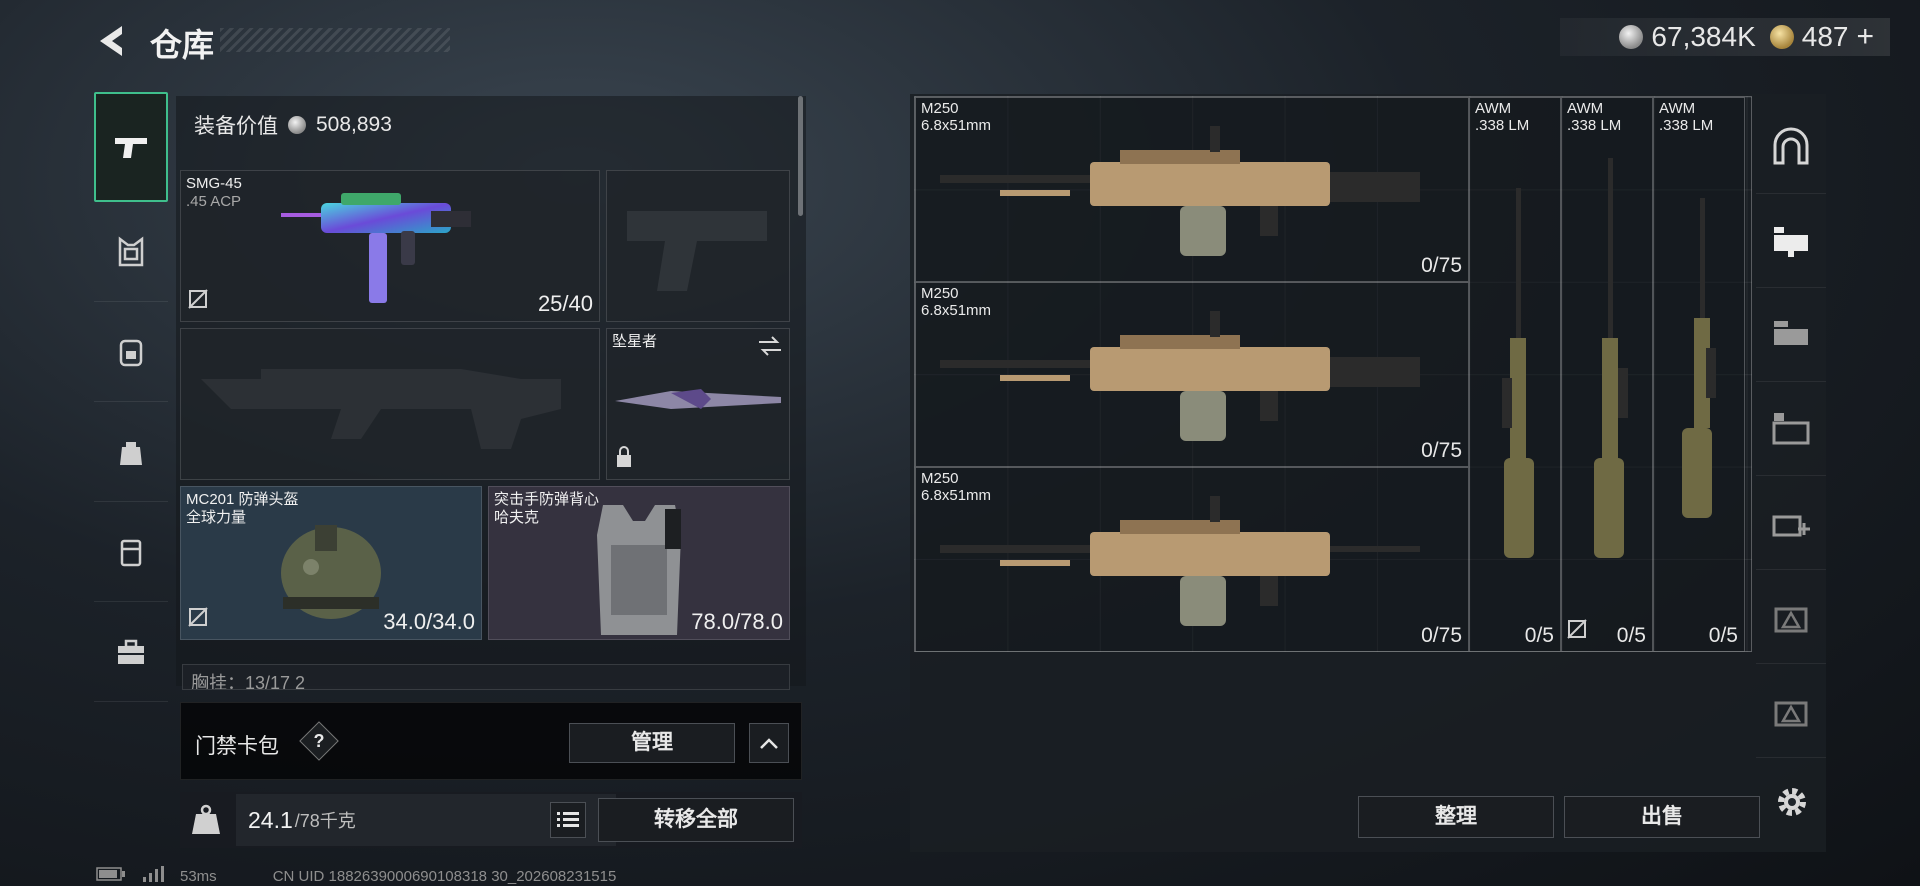 Image resolution: width=1920 pixels, height=886 pixels. I want to click on primary-weapon-slot: SMG-45 .45 ACP 25/40, so click(390, 246).